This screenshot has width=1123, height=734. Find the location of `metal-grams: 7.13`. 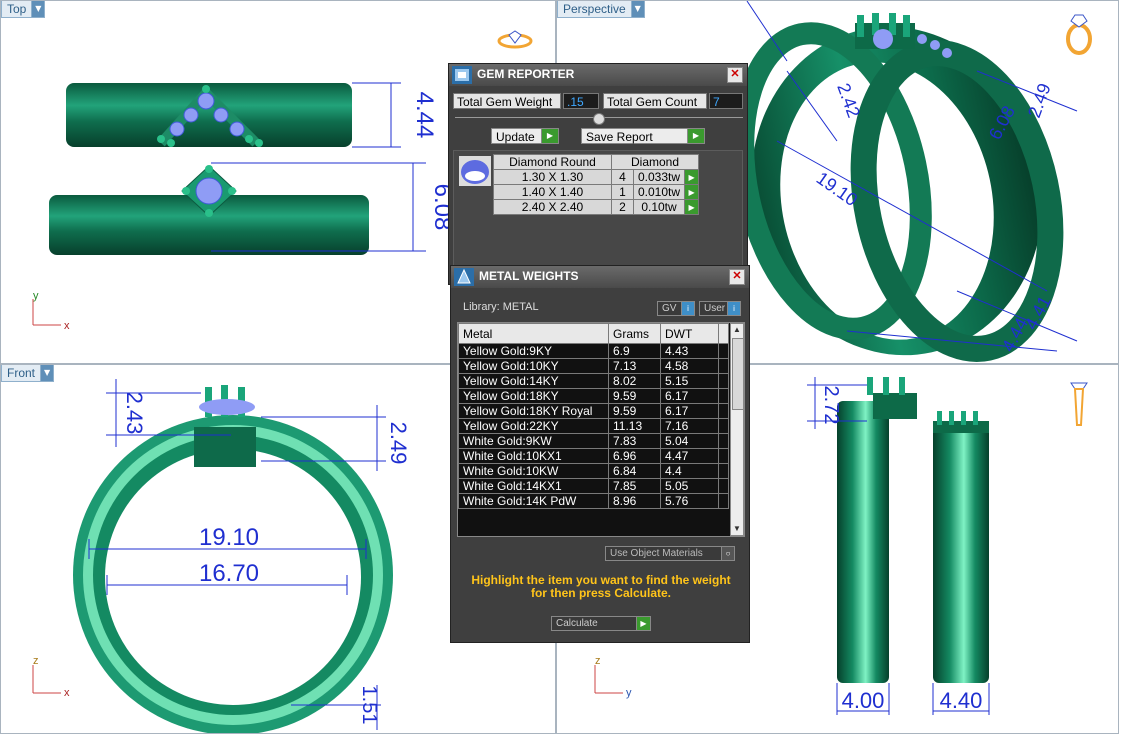

metal-grams: 7.13 is located at coordinates (634, 366).